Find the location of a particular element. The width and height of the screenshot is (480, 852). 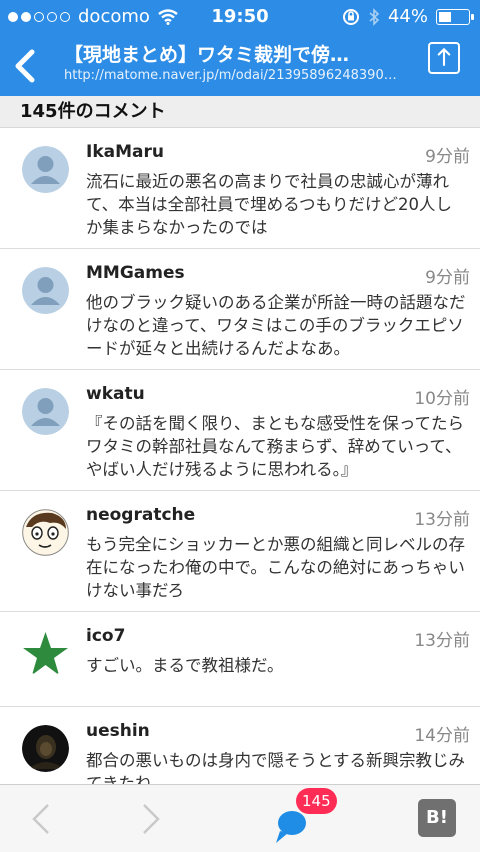

orientation-lock-icon is located at coordinates (350, 16).